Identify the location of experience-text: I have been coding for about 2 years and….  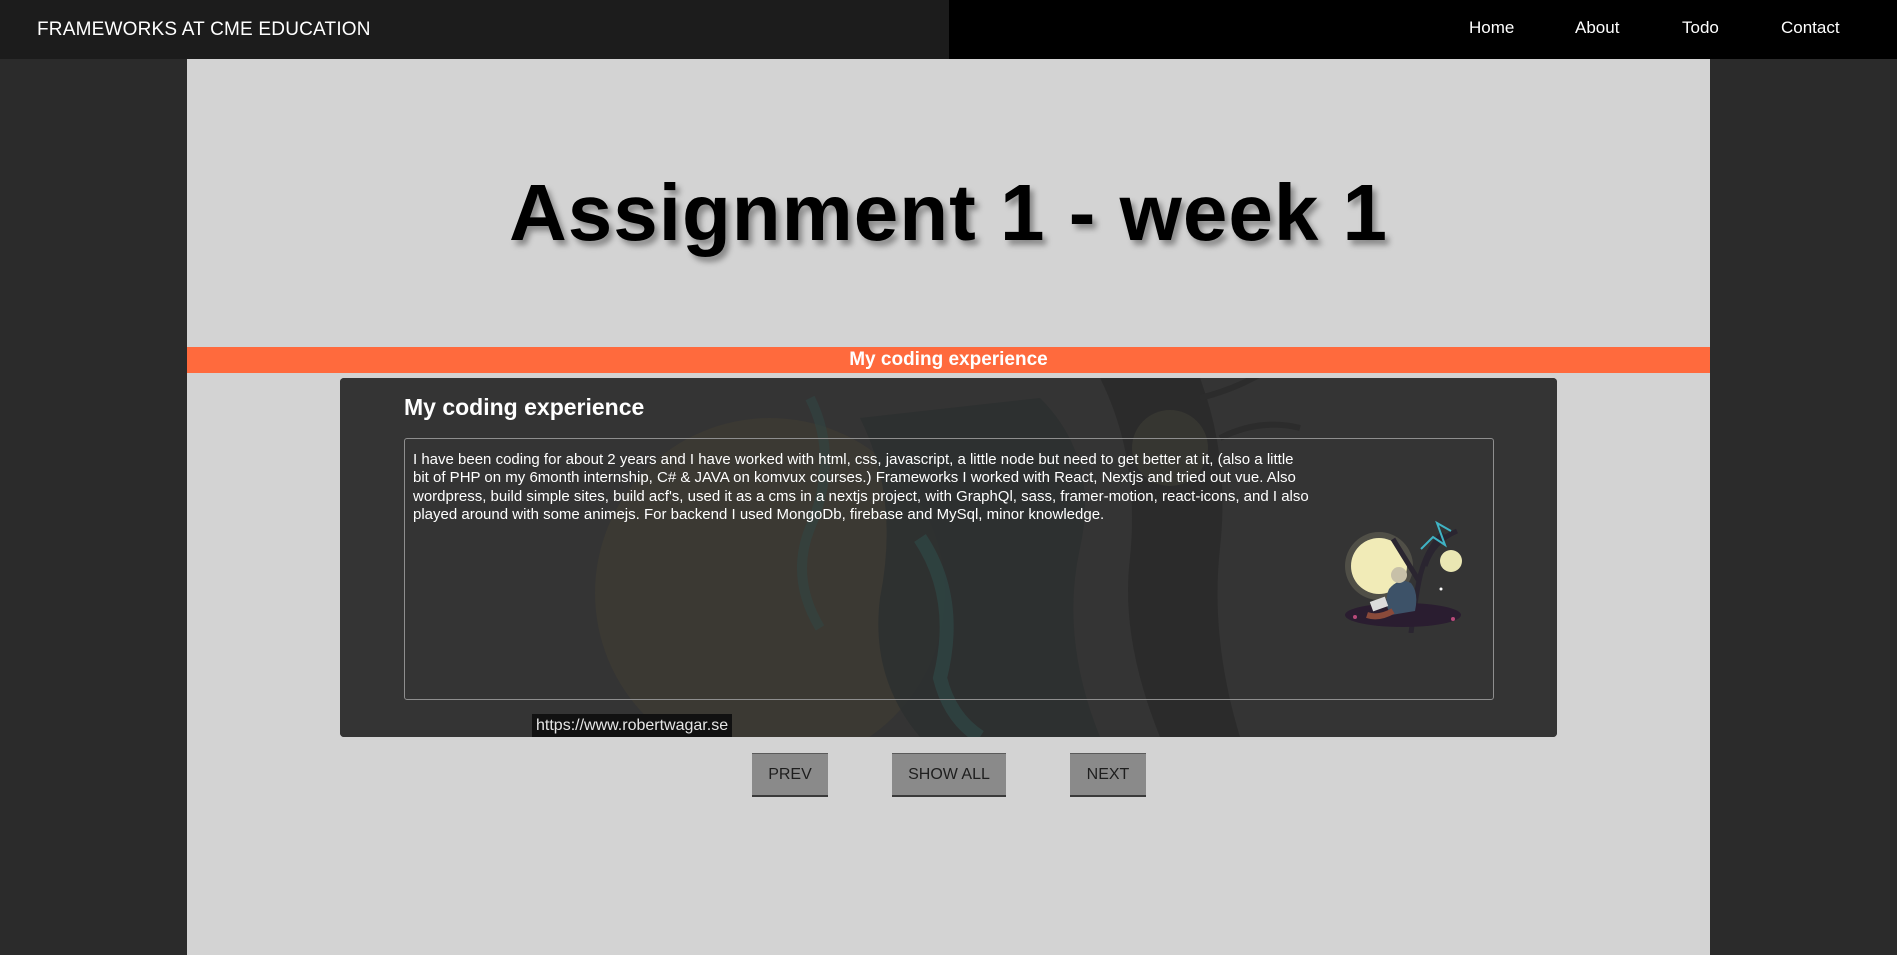
(861, 487).